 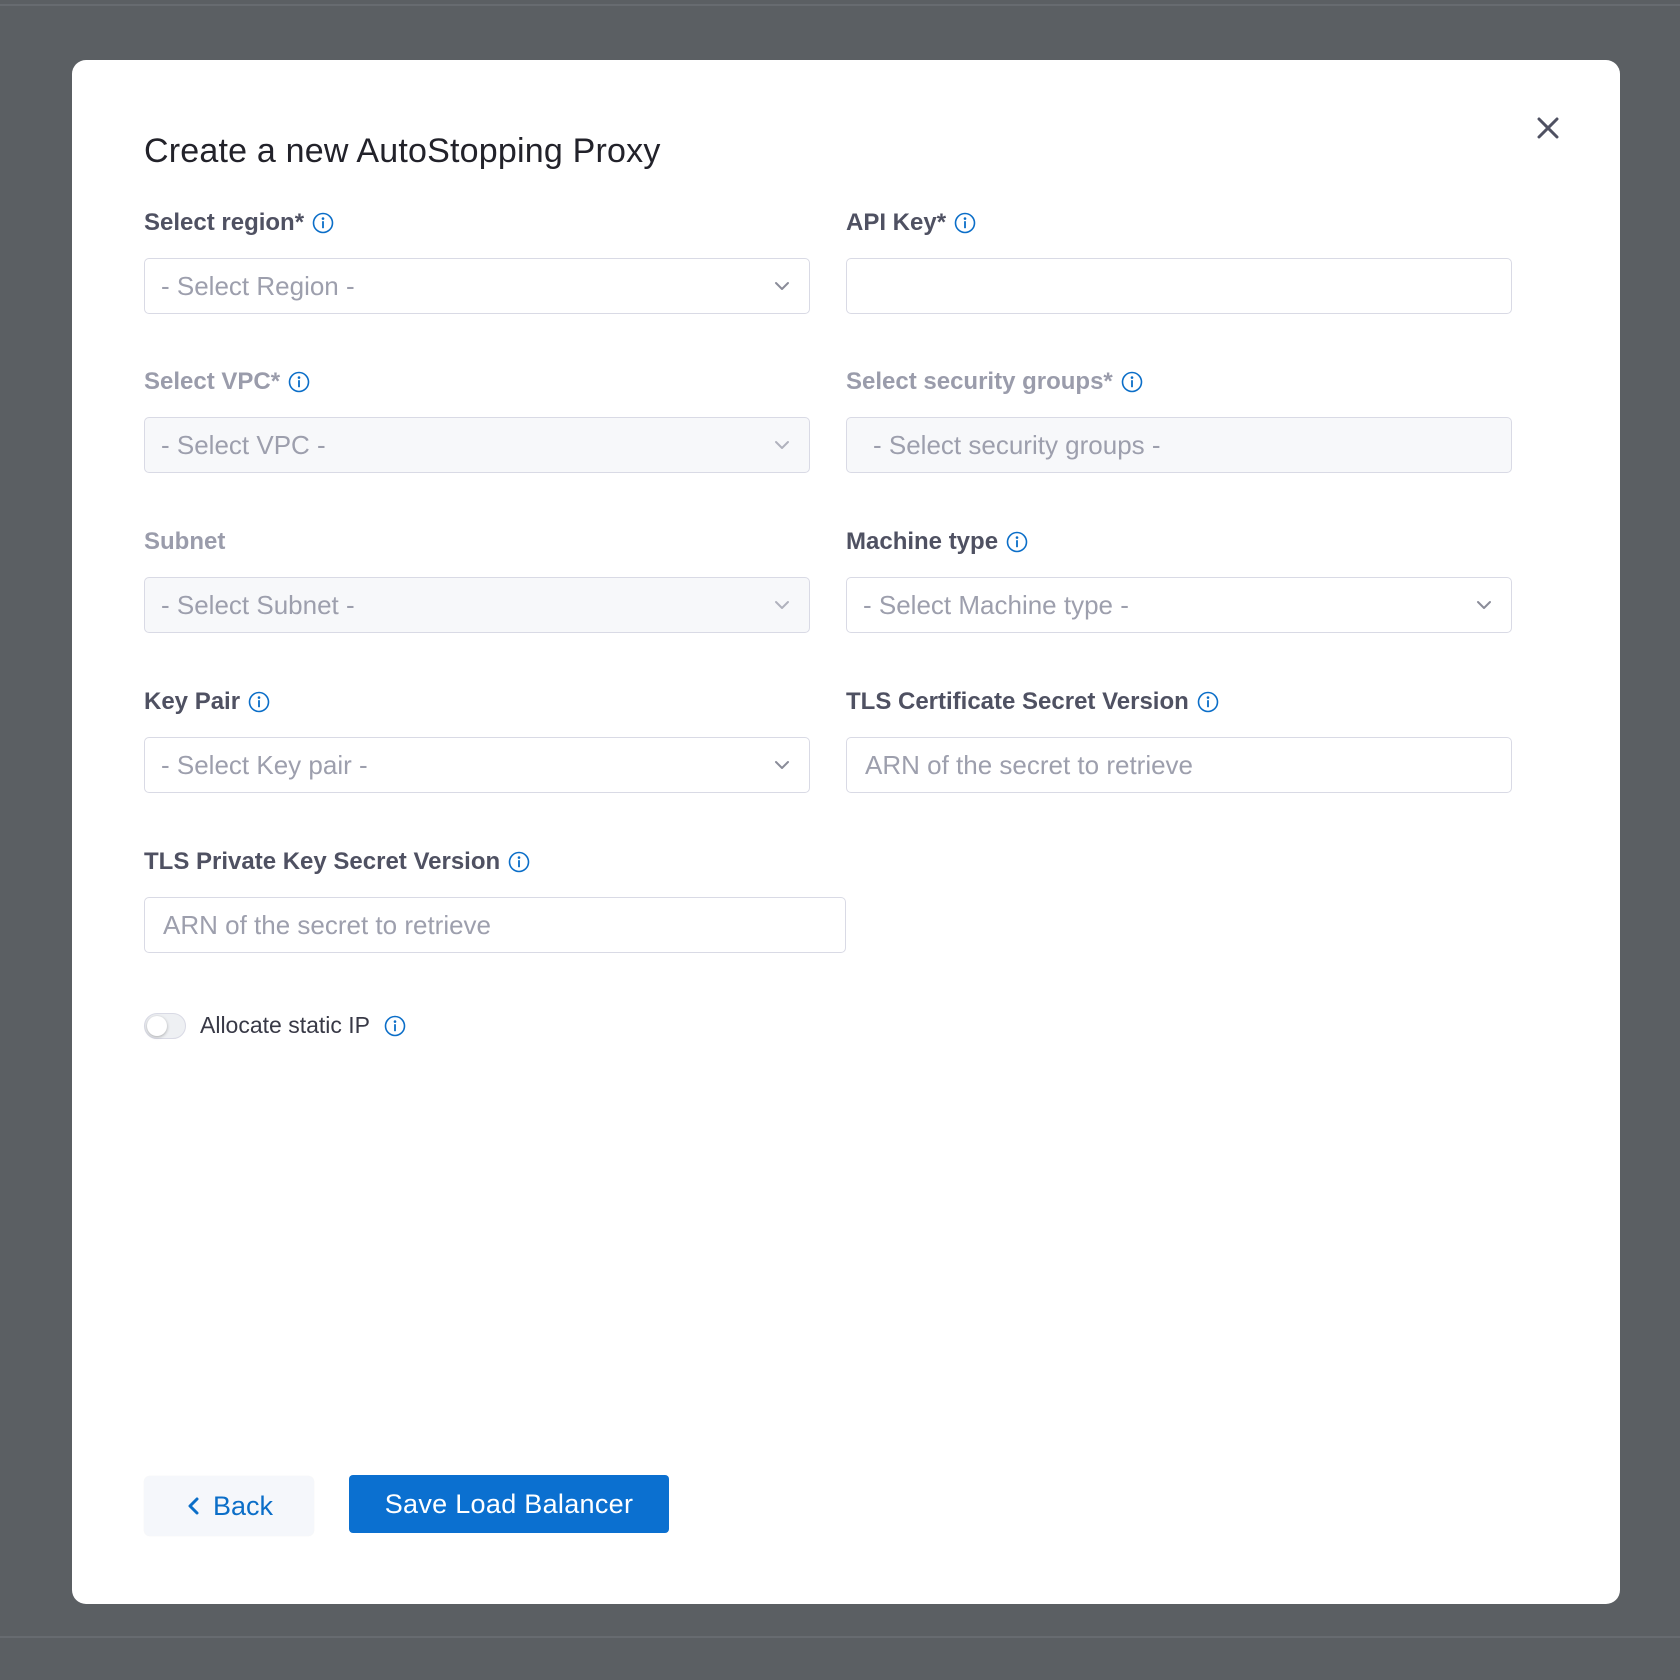 I want to click on vpc-select: - Select VPC -, so click(x=477, y=445).